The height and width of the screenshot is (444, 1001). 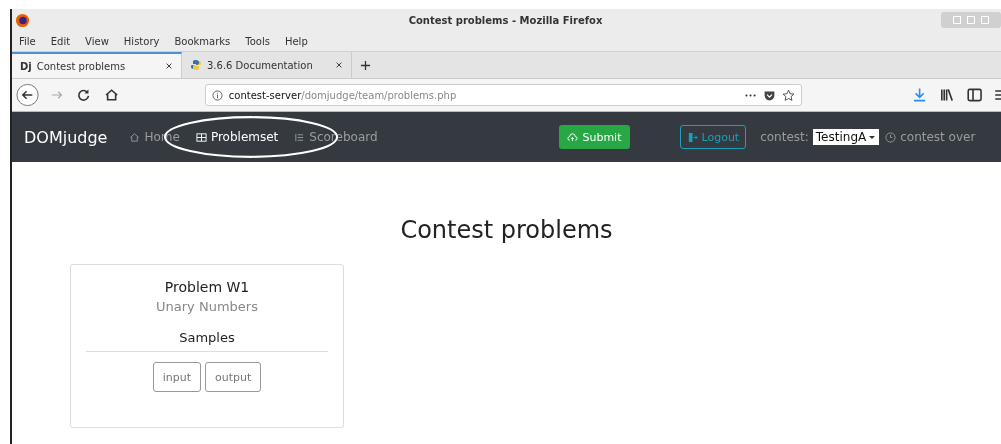 I want to click on cloud-upload-icon, so click(x=573, y=137).